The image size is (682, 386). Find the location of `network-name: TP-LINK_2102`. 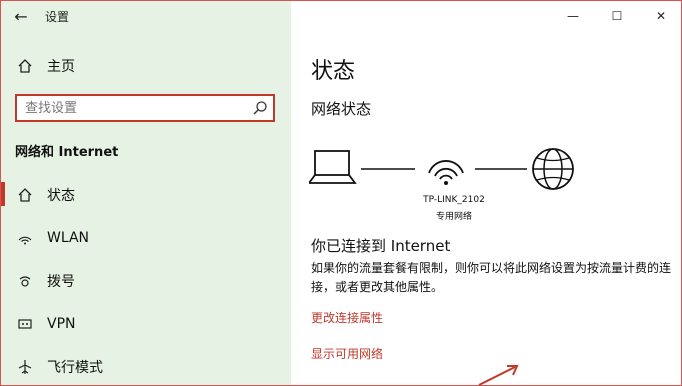

network-name: TP-LINK_2102 is located at coordinates (454, 200).